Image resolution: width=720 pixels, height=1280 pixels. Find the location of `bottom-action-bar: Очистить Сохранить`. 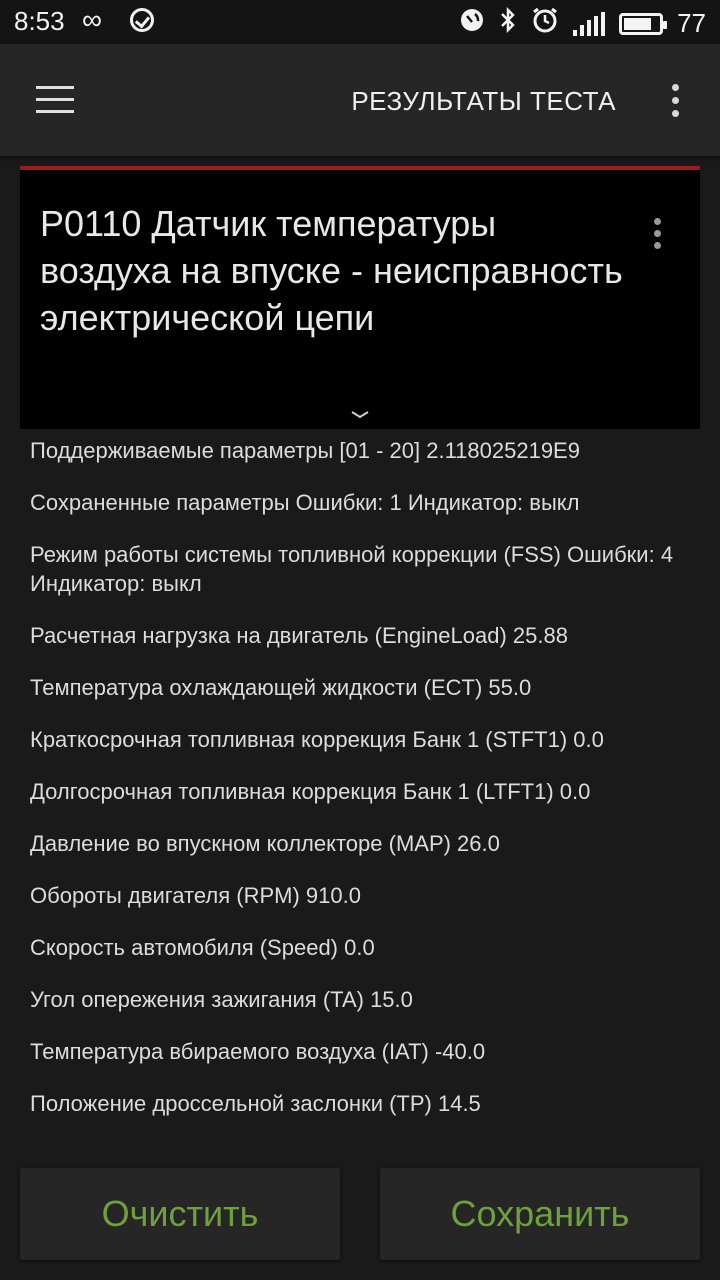

bottom-action-bar: Очистить Сохранить is located at coordinates (360, 1219).